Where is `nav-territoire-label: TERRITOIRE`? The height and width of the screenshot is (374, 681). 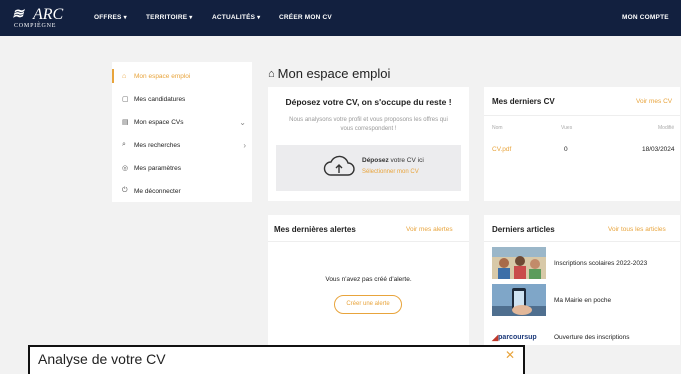 nav-territoire-label: TERRITOIRE is located at coordinates (167, 17).